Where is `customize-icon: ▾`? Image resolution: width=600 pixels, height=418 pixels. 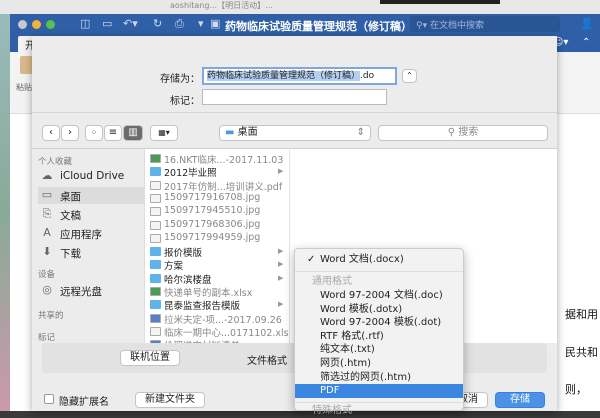 customize-icon: ▾ is located at coordinates (201, 23).